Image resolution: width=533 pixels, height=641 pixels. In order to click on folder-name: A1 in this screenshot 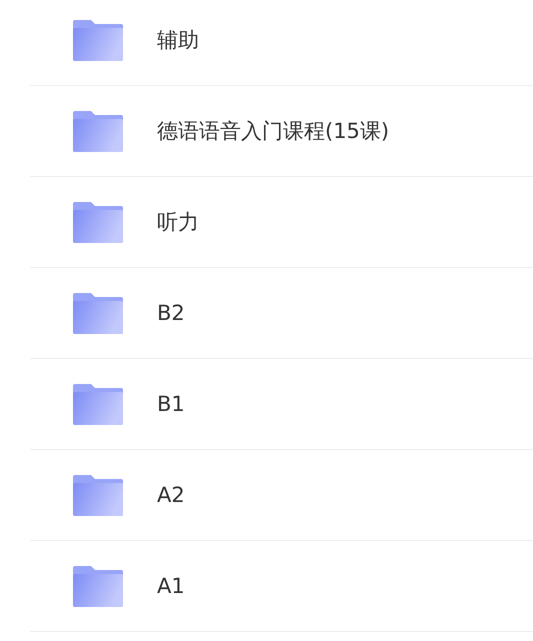, I will do `click(171, 586)`.